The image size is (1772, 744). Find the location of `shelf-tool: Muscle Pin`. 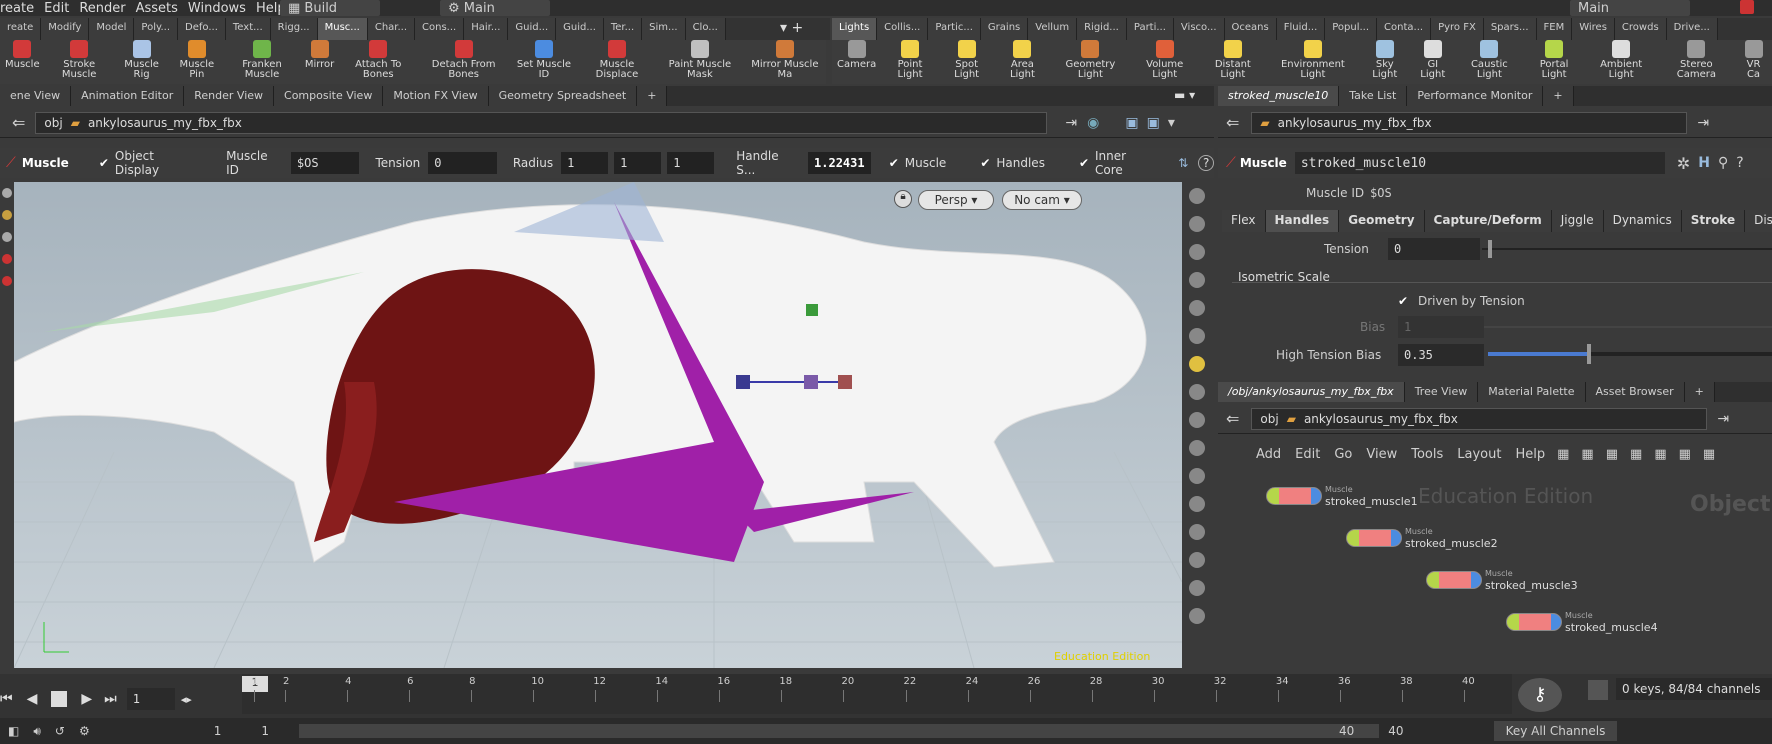

shelf-tool: Muscle Pin is located at coordinates (196, 62).